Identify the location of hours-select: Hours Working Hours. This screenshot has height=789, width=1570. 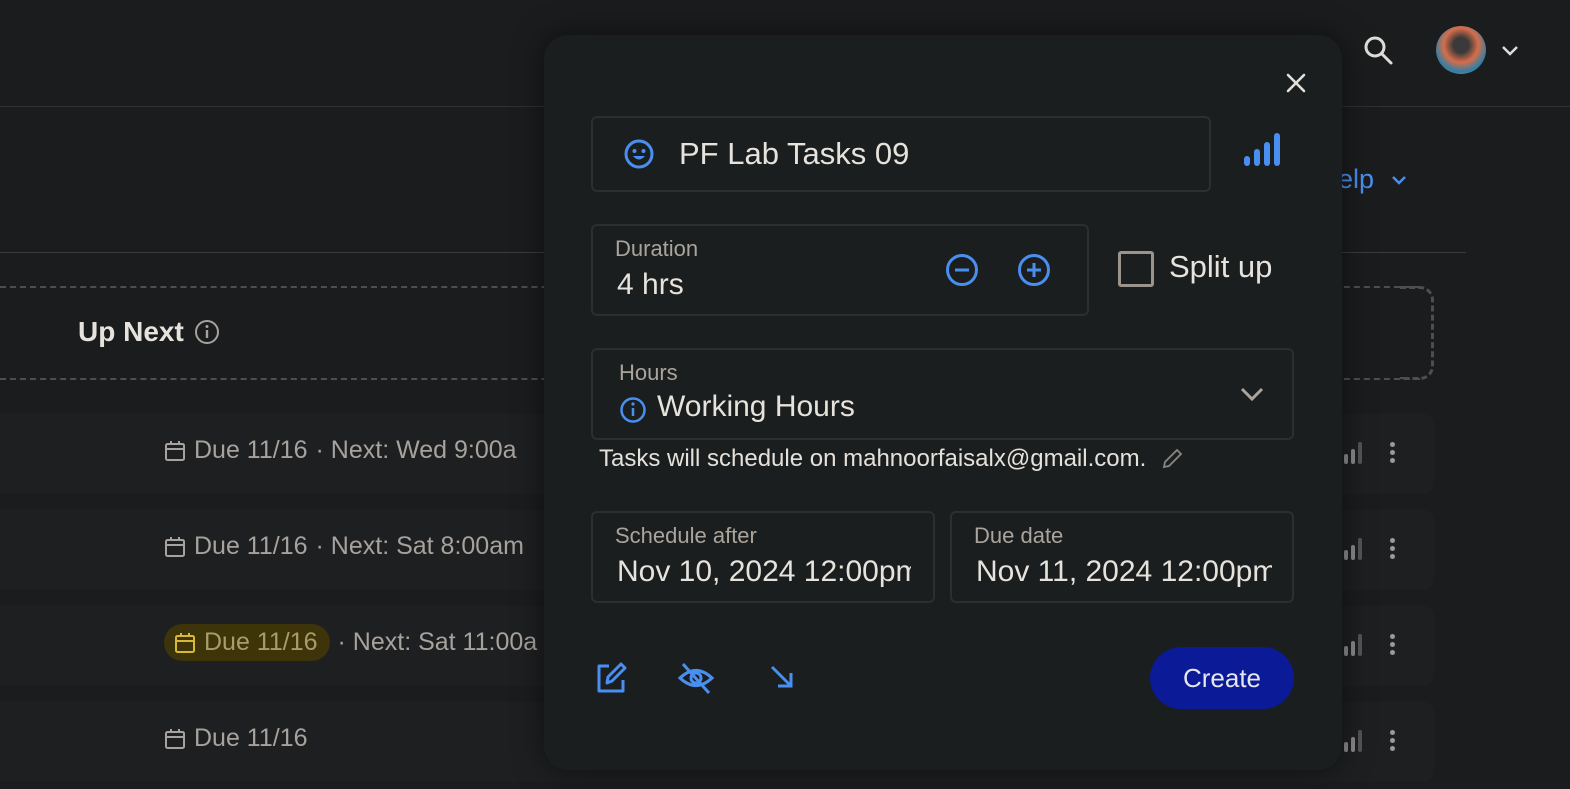
(942, 394).